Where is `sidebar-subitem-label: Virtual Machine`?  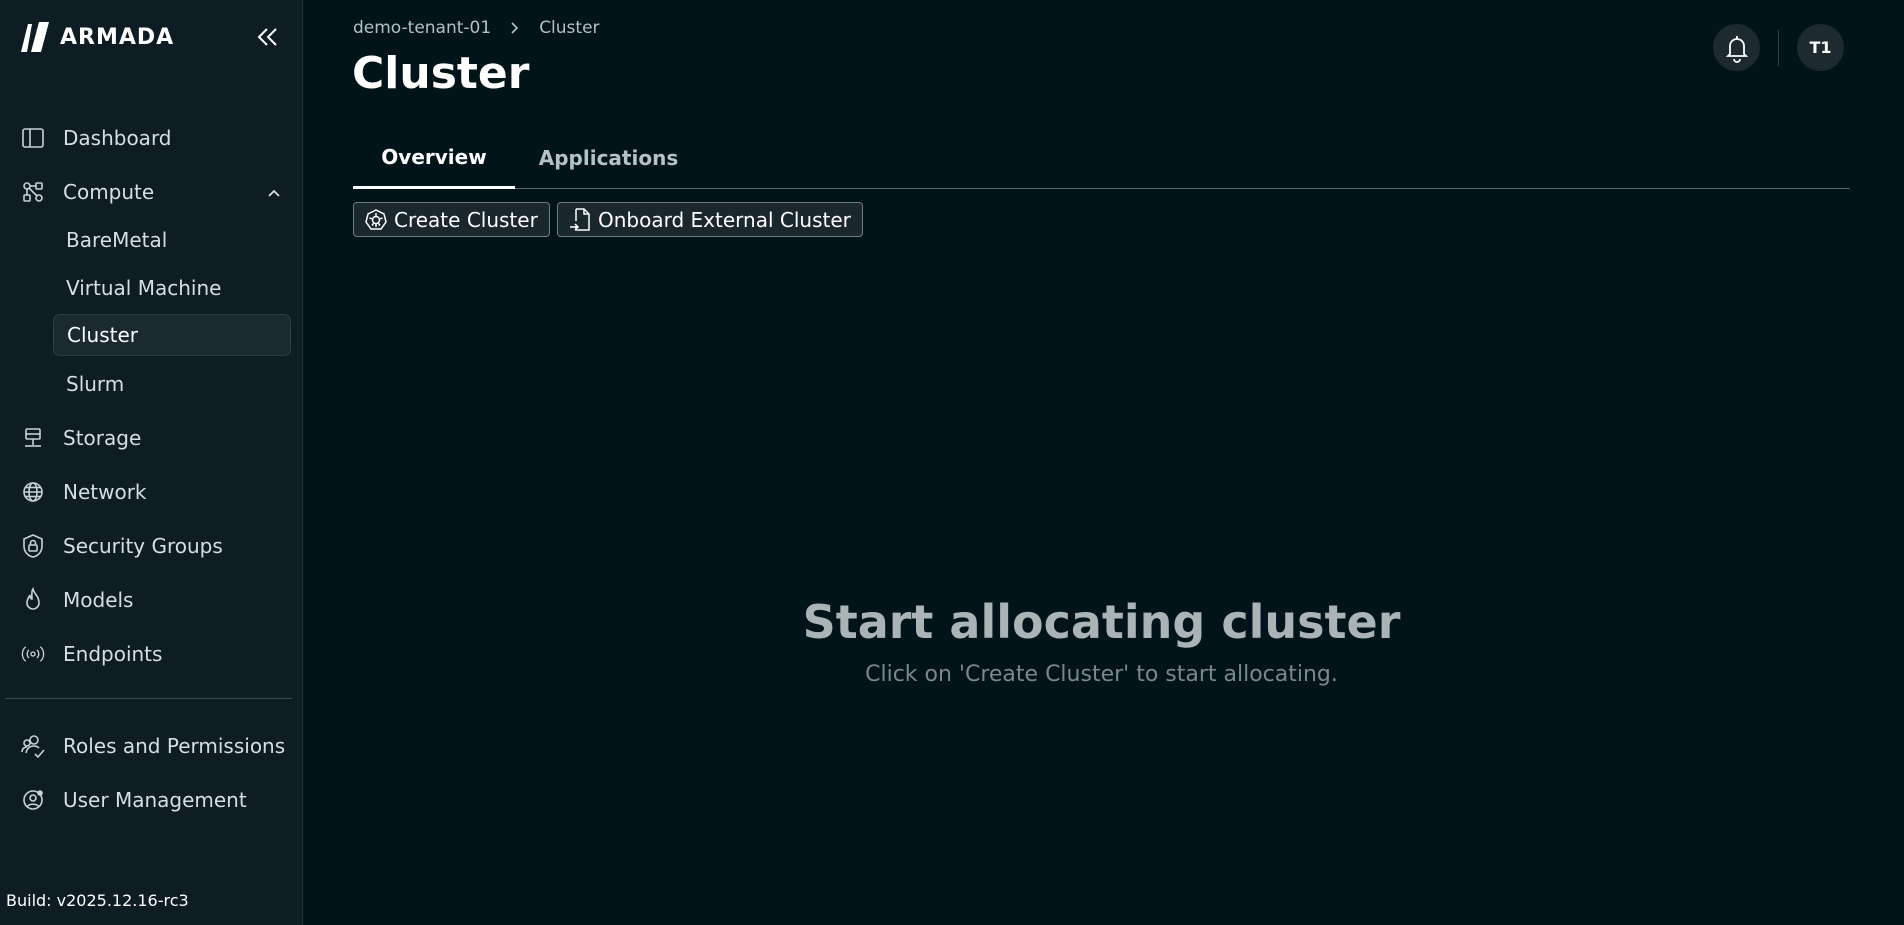 sidebar-subitem-label: Virtual Machine is located at coordinates (144, 288).